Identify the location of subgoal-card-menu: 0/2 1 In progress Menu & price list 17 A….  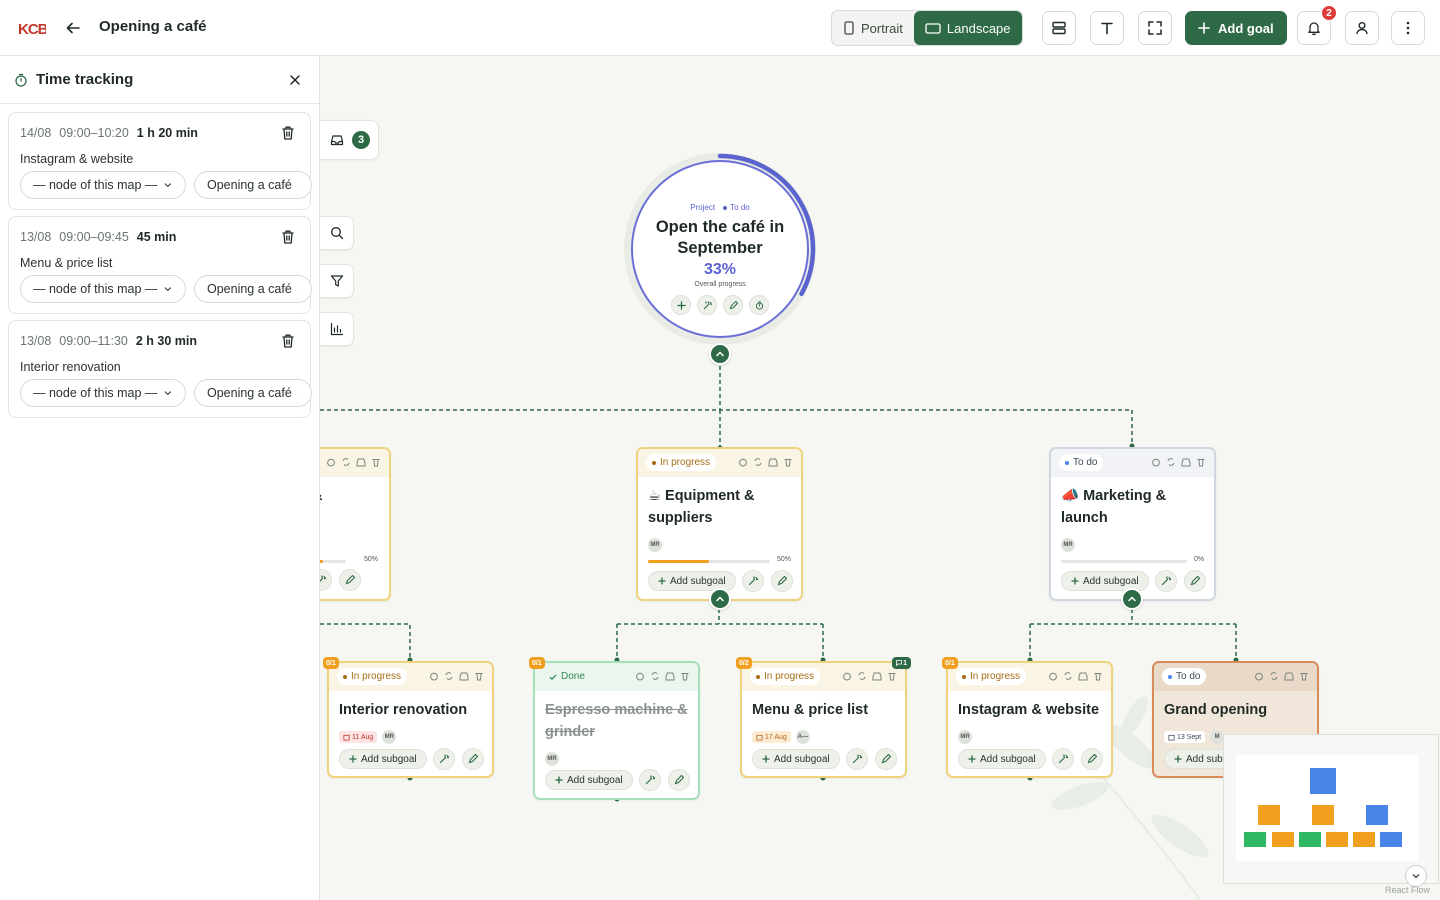
(823, 717).